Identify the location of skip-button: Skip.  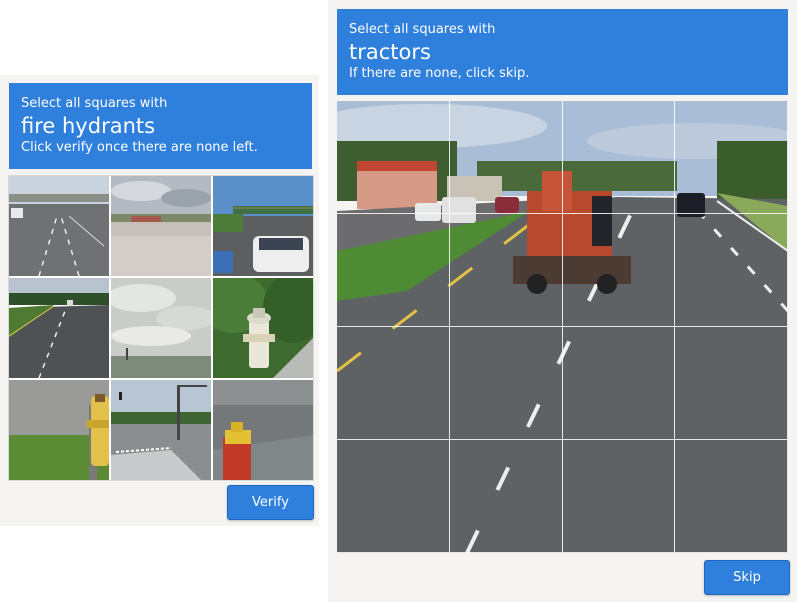
(747, 577).